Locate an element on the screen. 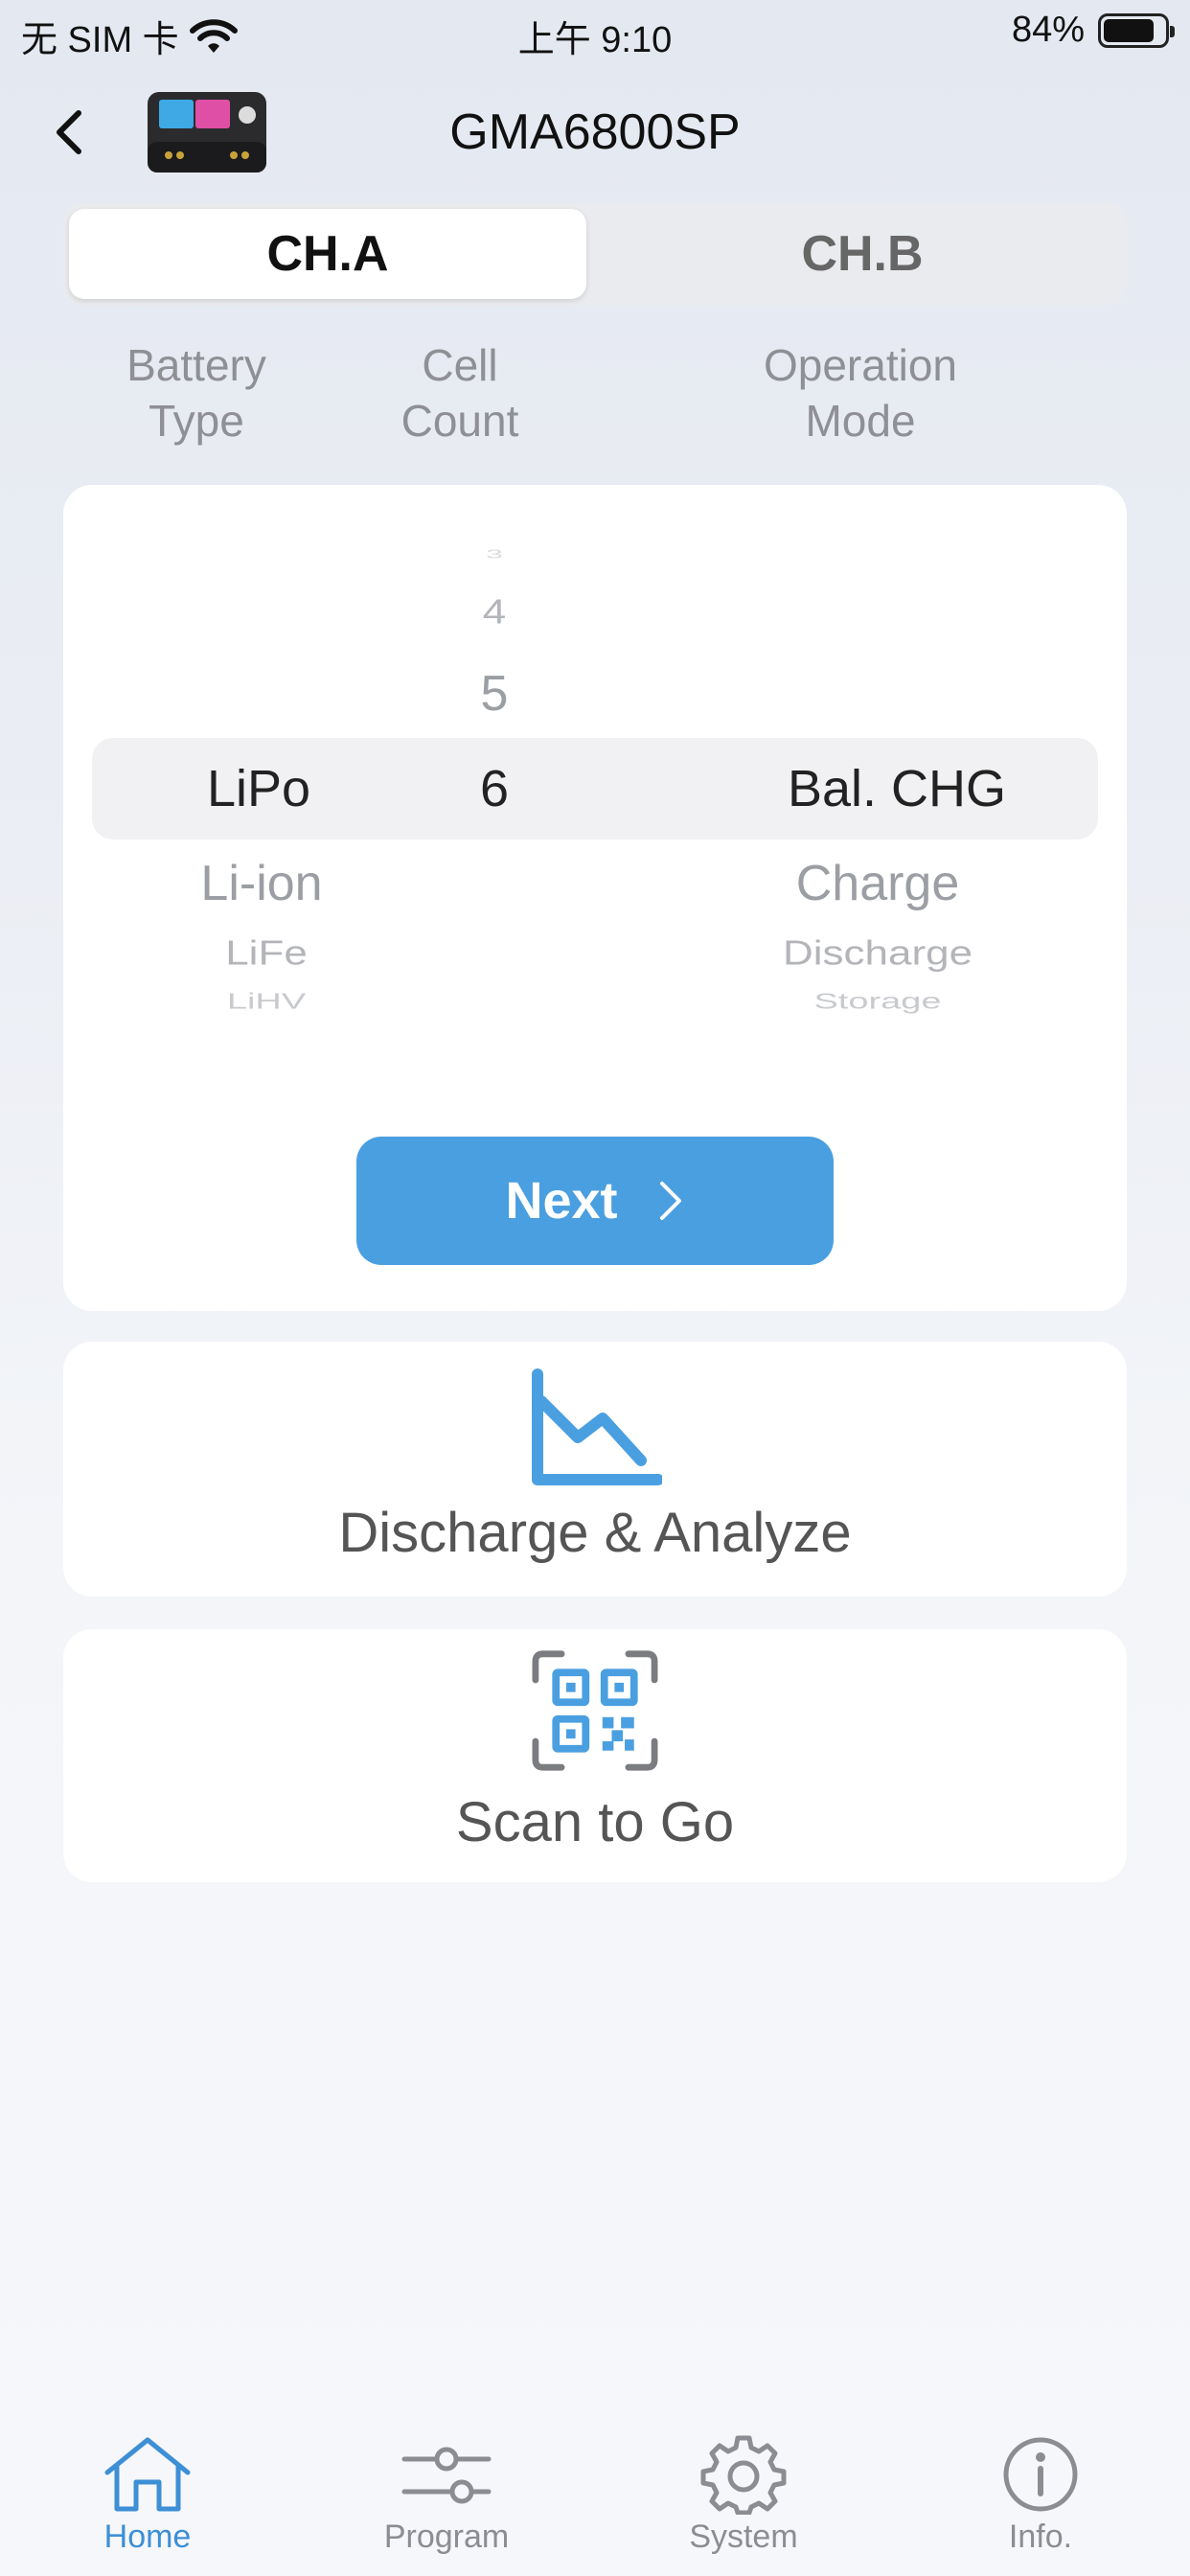 This screenshot has height=2576, width=1190. discharge-analyze-card: Discharge & Analyze is located at coordinates (595, 1469).